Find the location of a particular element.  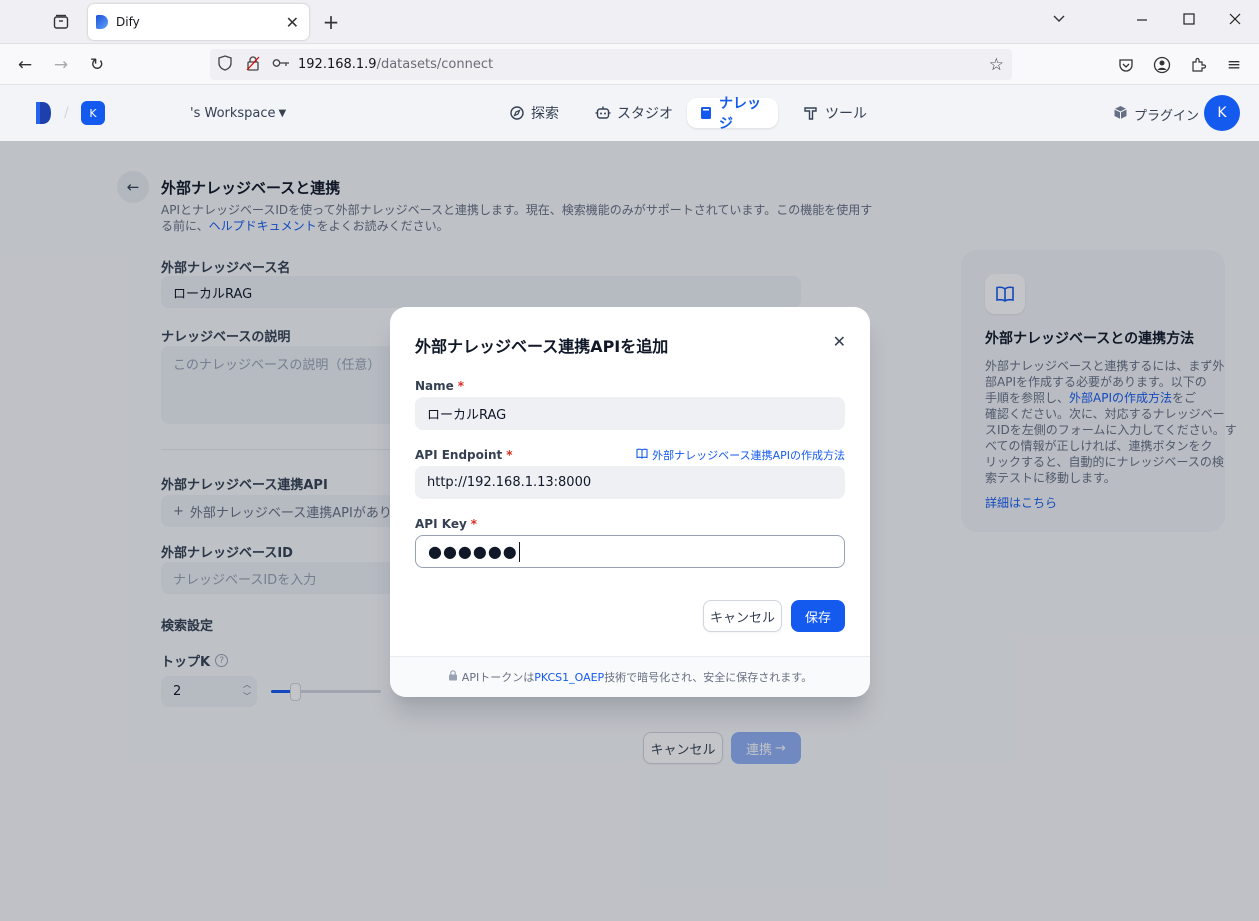

modal-save-button: 保存 is located at coordinates (818, 616).